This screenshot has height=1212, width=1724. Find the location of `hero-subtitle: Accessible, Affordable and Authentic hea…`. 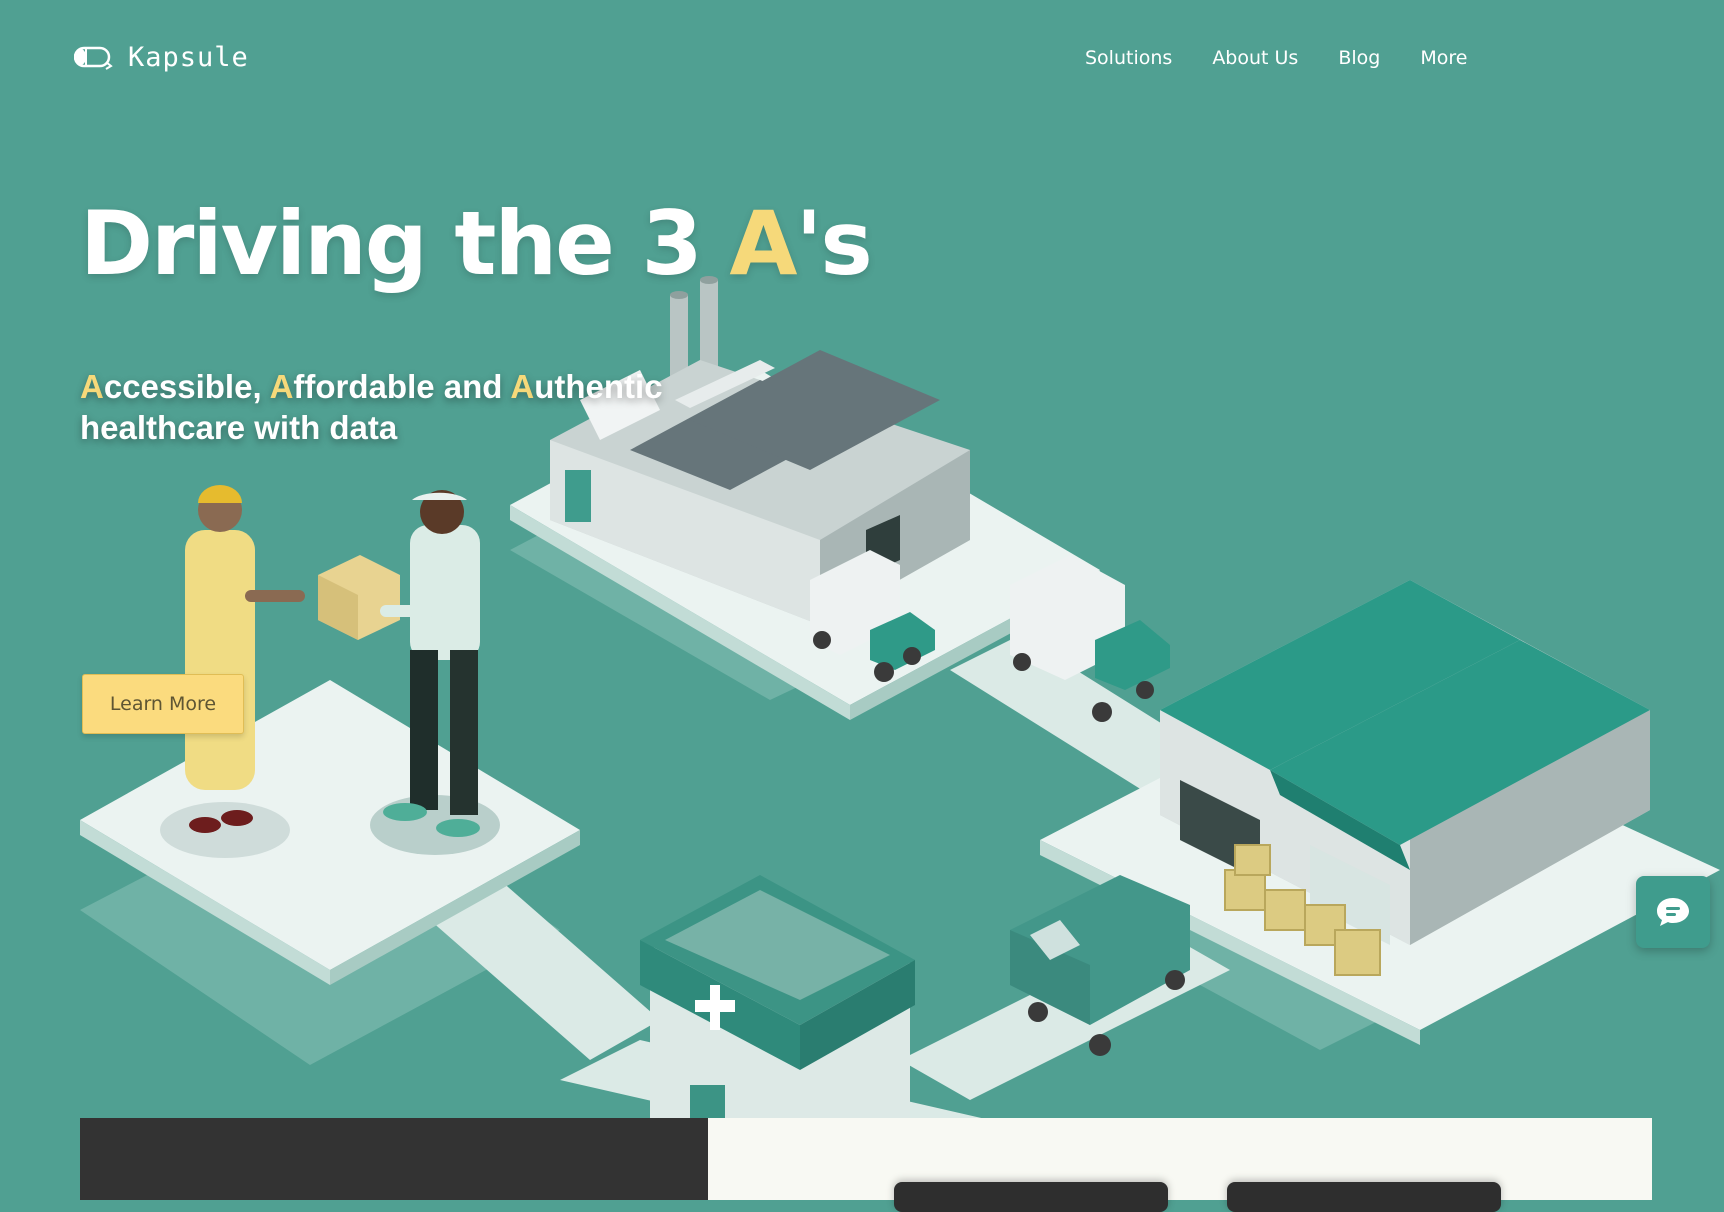

hero-subtitle: Accessible, Affordable and Authentic hea… is located at coordinates (400, 407).